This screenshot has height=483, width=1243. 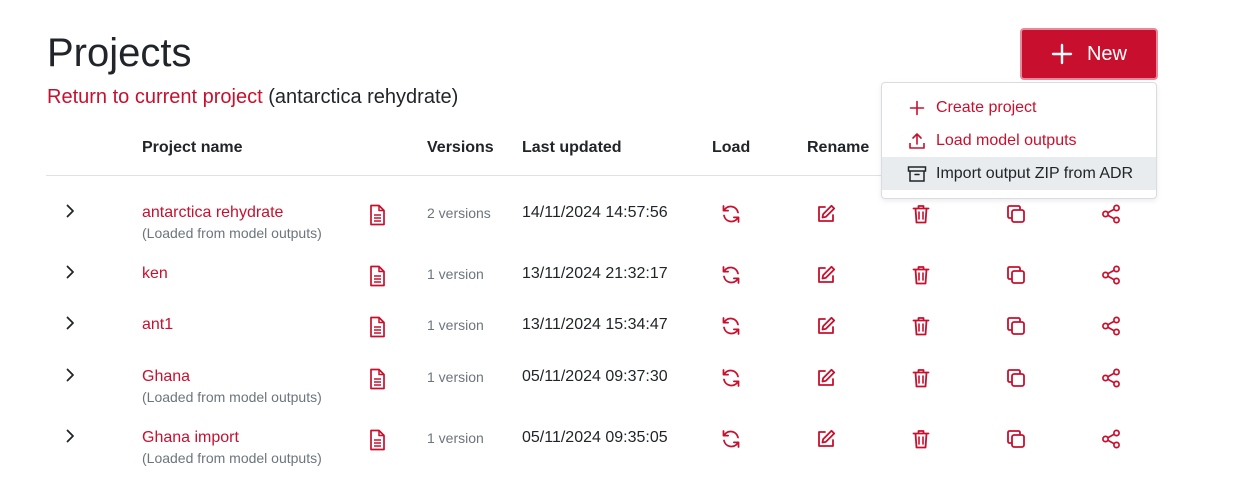 What do you see at coordinates (119, 53) in the screenshot?
I see `page-title: Projects` at bounding box center [119, 53].